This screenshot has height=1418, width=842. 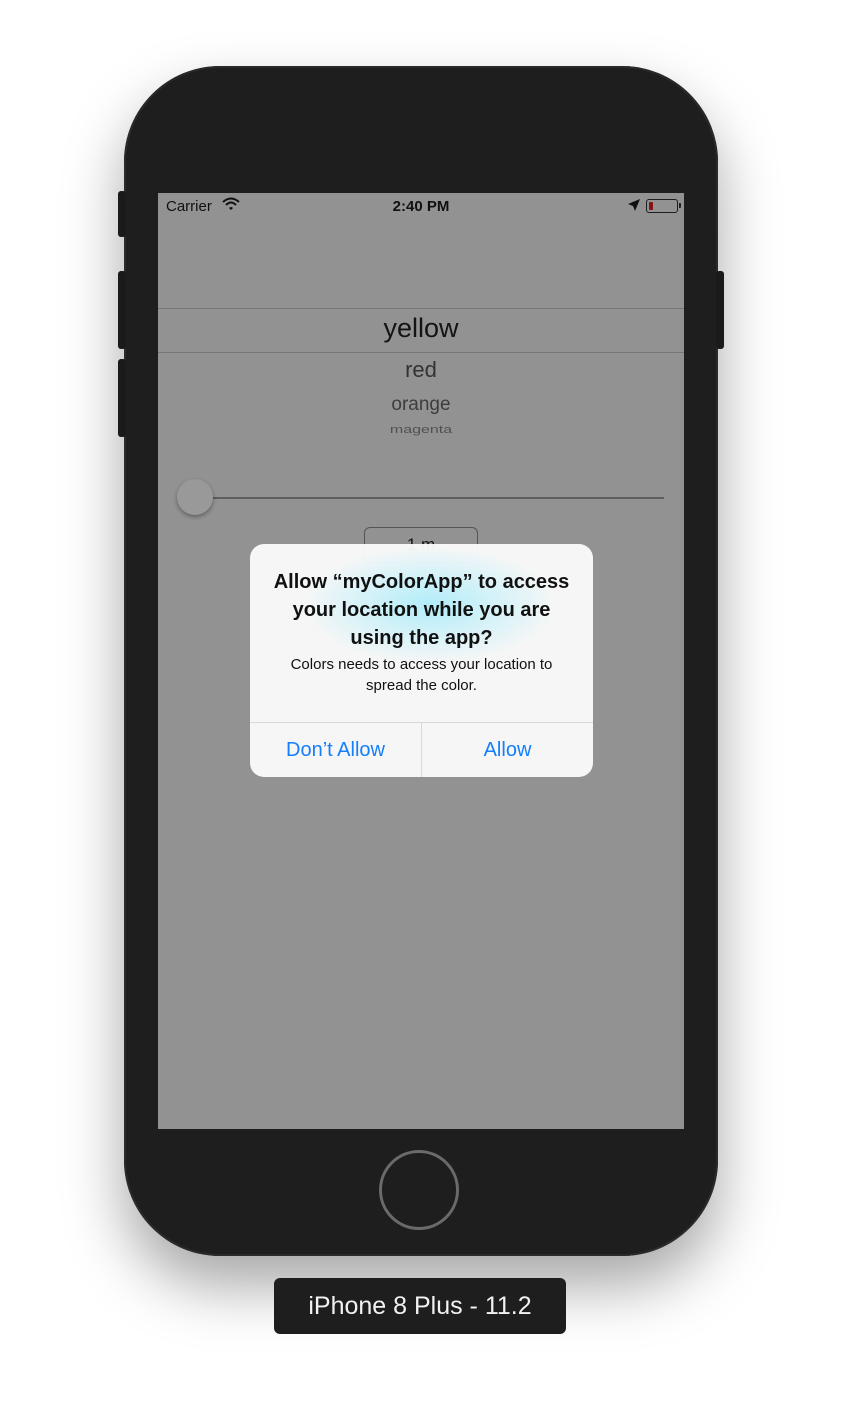 What do you see at coordinates (335, 750) in the screenshot?
I see `dont-allow-button: Don’t Allow` at bounding box center [335, 750].